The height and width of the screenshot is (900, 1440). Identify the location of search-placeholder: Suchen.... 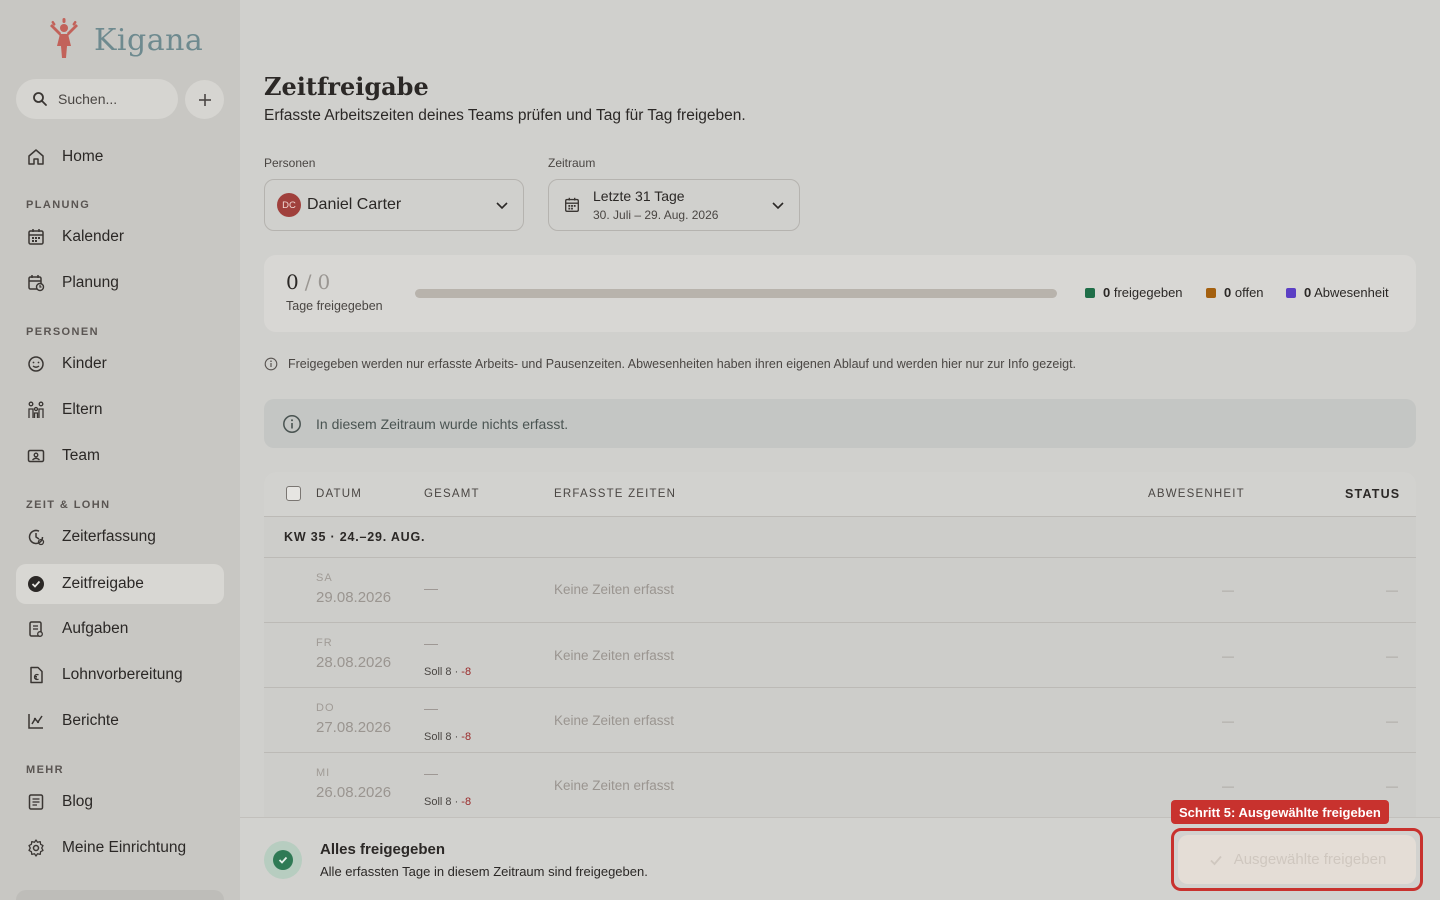
(88, 99).